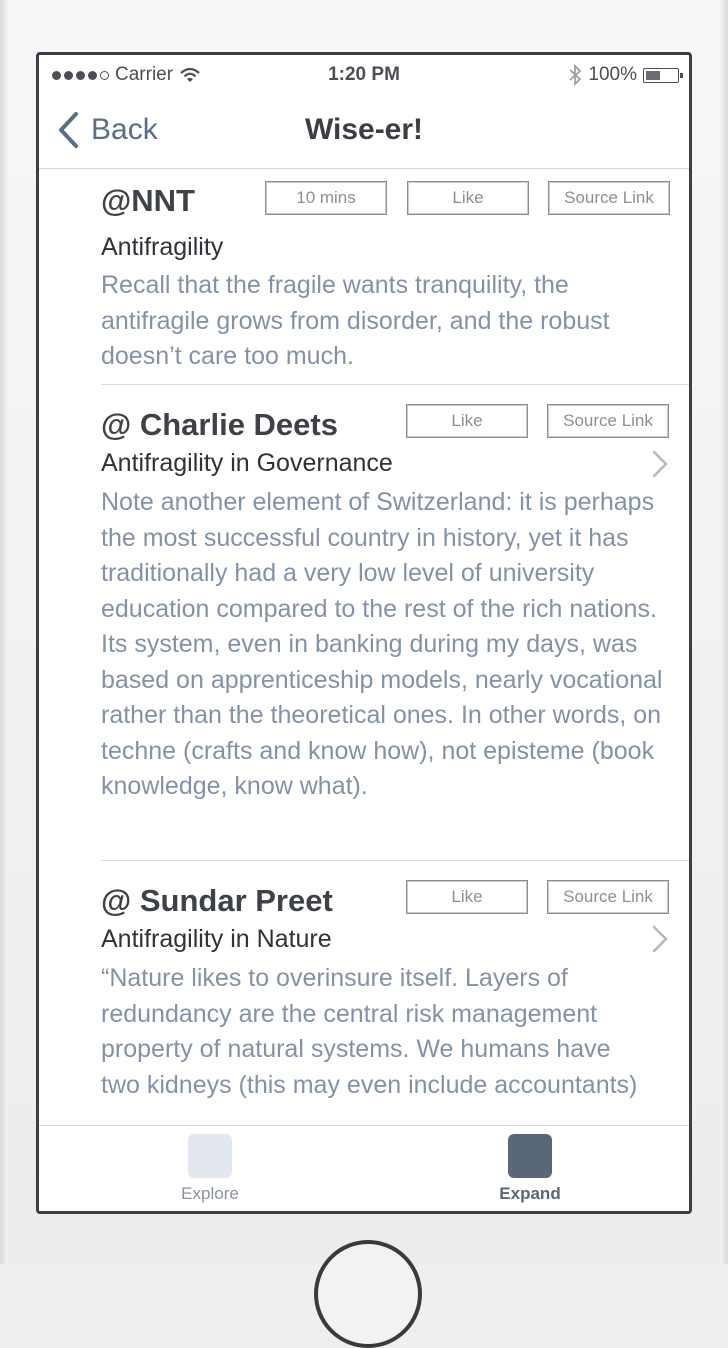 This screenshot has height=1348, width=728. What do you see at coordinates (247, 463) in the screenshot?
I see `post-title: Antifragility in Governance` at bounding box center [247, 463].